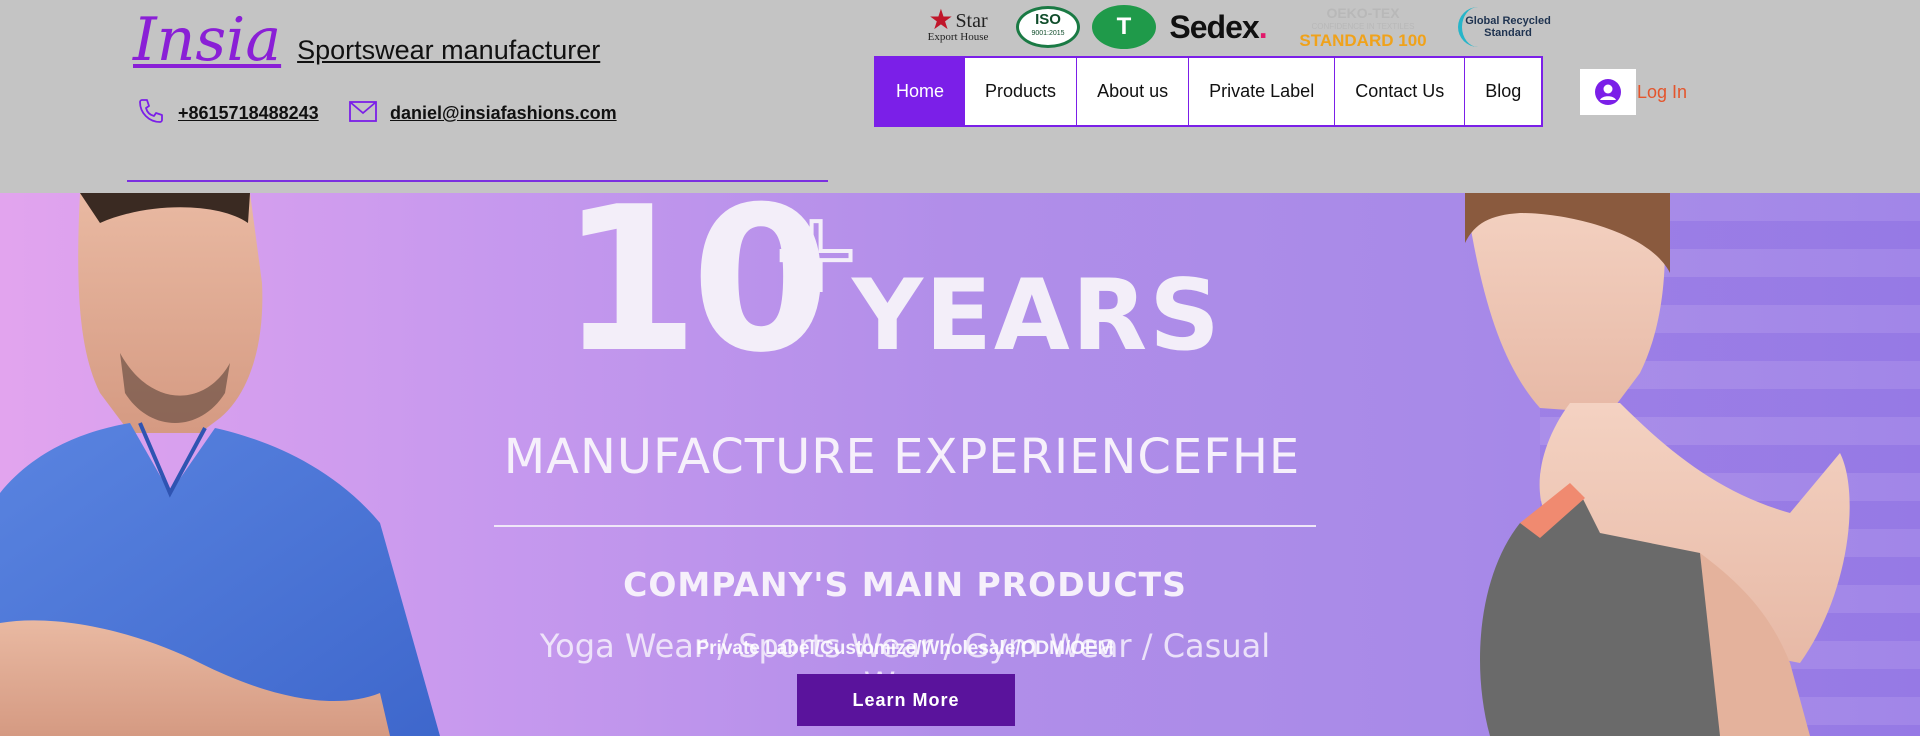 This screenshot has height=736, width=1920. Describe the element at coordinates (1132, 91) in the screenshot. I see `nav-item-about-us: About us` at that location.